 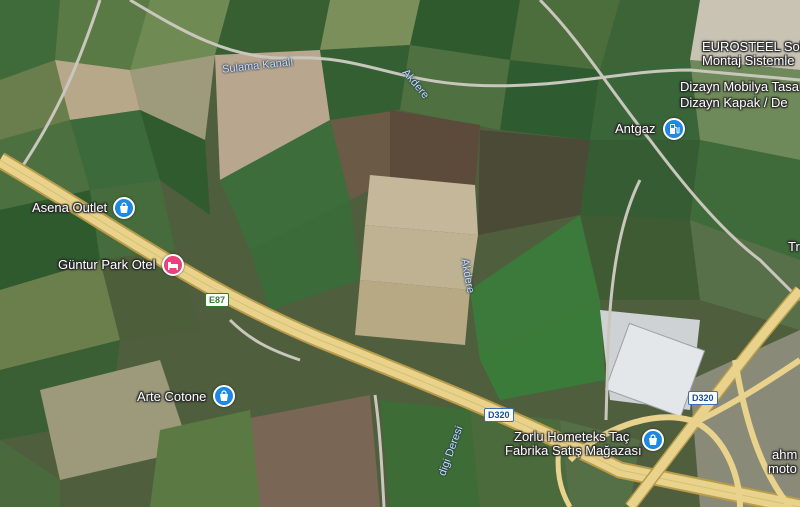 What do you see at coordinates (217, 300) in the screenshot?
I see `road-shield-e87: E87` at bounding box center [217, 300].